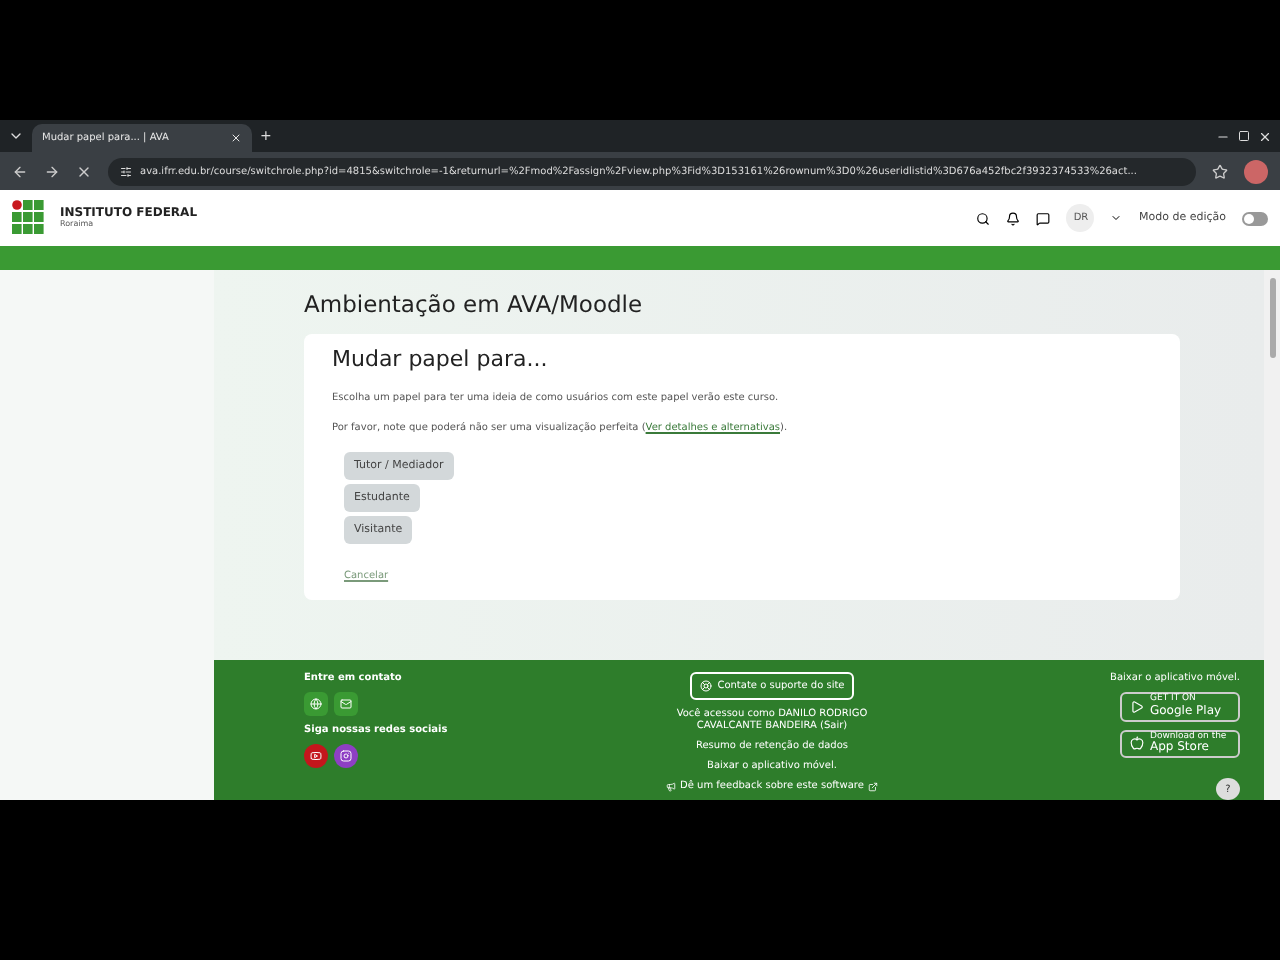 The width and height of the screenshot is (1280, 960). What do you see at coordinates (52, 171) in the screenshot?
I see `forward-icon` at bounding box center [52, 171].